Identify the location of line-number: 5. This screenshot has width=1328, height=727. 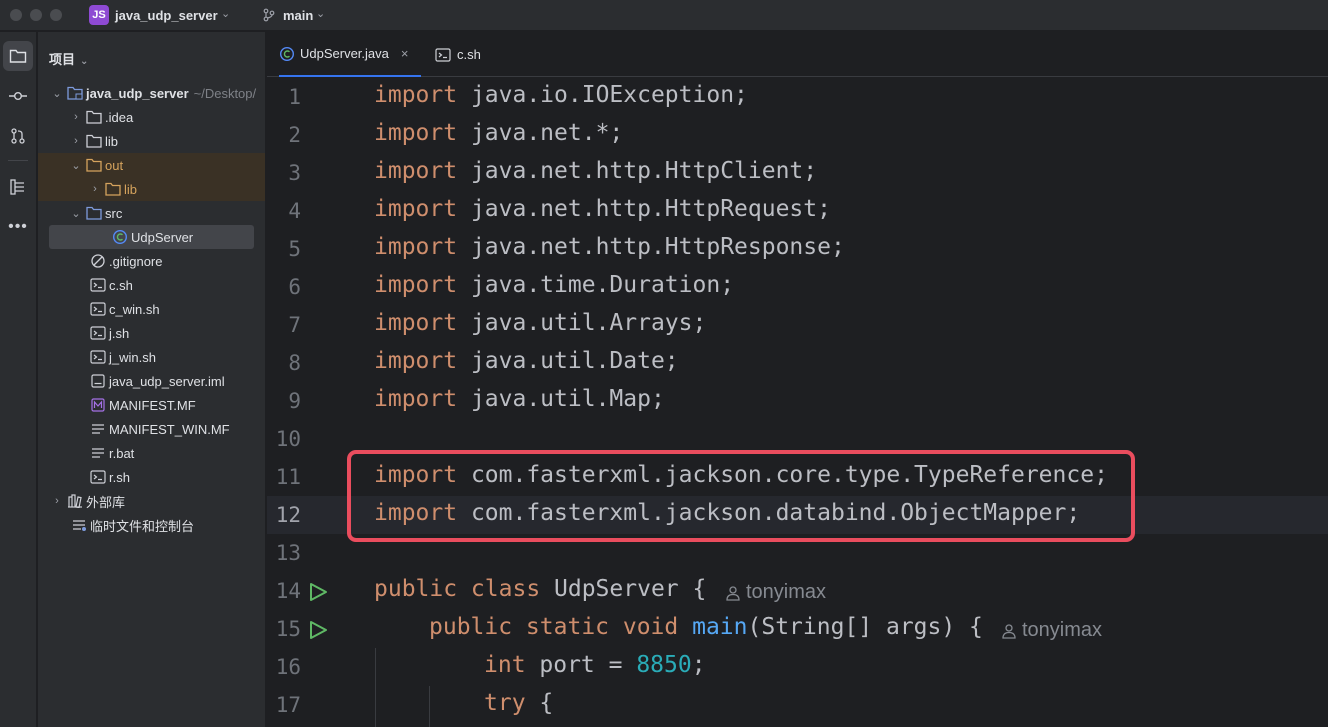
(294, 249).